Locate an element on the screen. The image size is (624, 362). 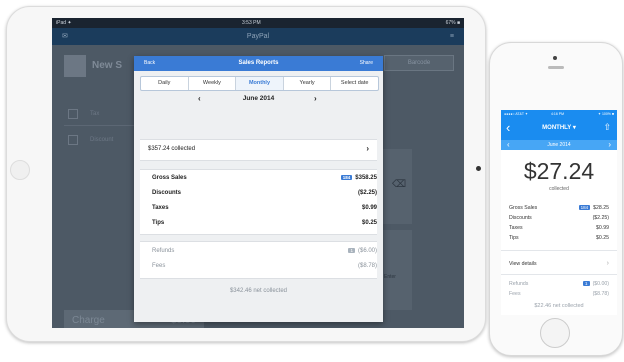
tab-monthly: Monthly is located at coordinates (260, 83).